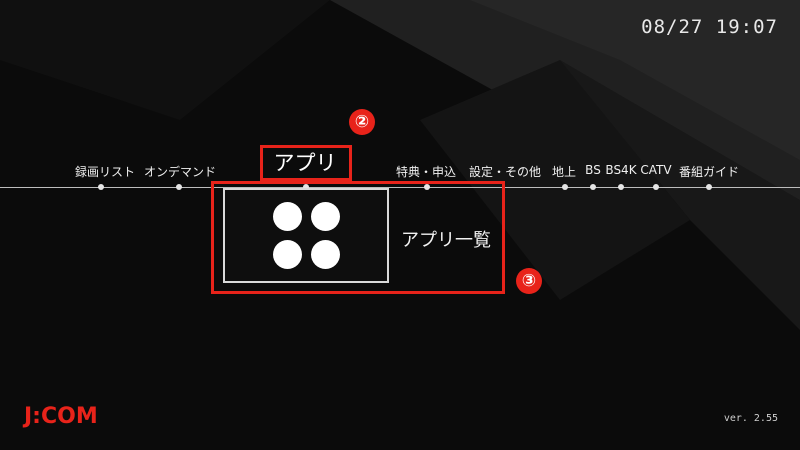 The width and height of the screenshot is (800, 450). I want to click on nav-item-recordings: 録画リスト, so click(105, 171).